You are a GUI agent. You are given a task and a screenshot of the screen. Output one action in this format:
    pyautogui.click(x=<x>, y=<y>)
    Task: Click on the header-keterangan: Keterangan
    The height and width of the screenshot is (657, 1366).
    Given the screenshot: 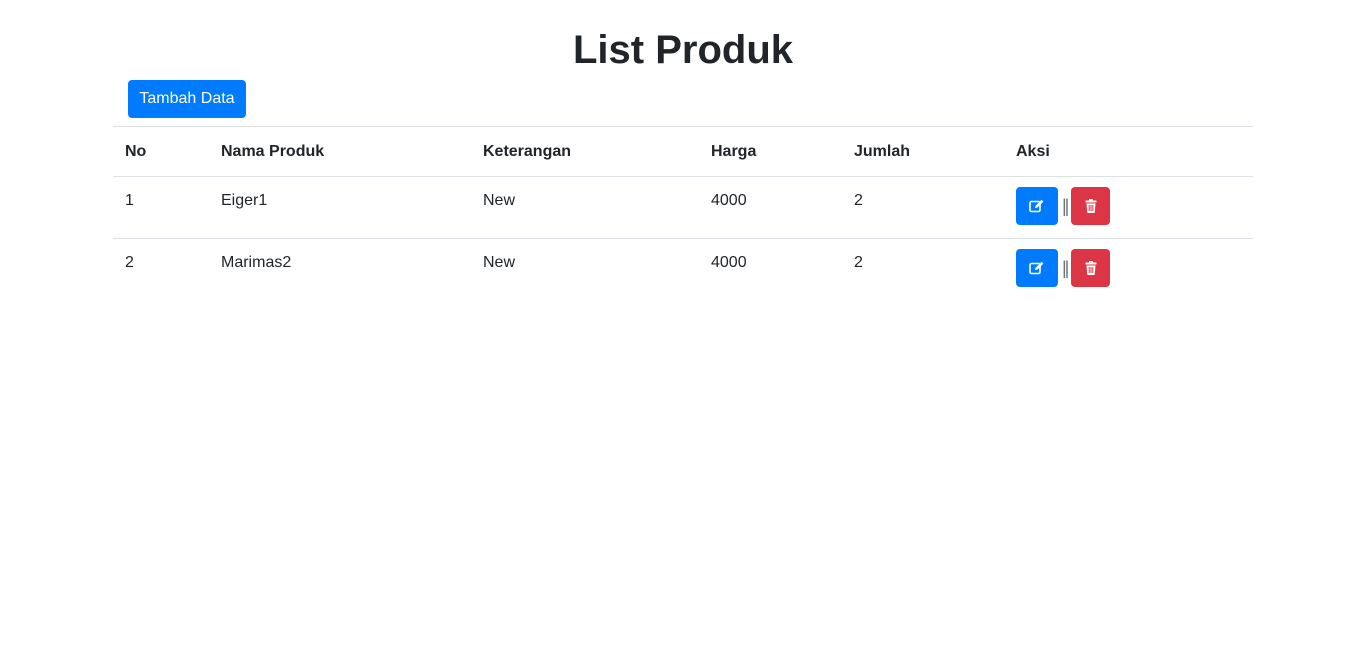 What is the action you would take?
    pyautogui.click(x=585, y=151)
    